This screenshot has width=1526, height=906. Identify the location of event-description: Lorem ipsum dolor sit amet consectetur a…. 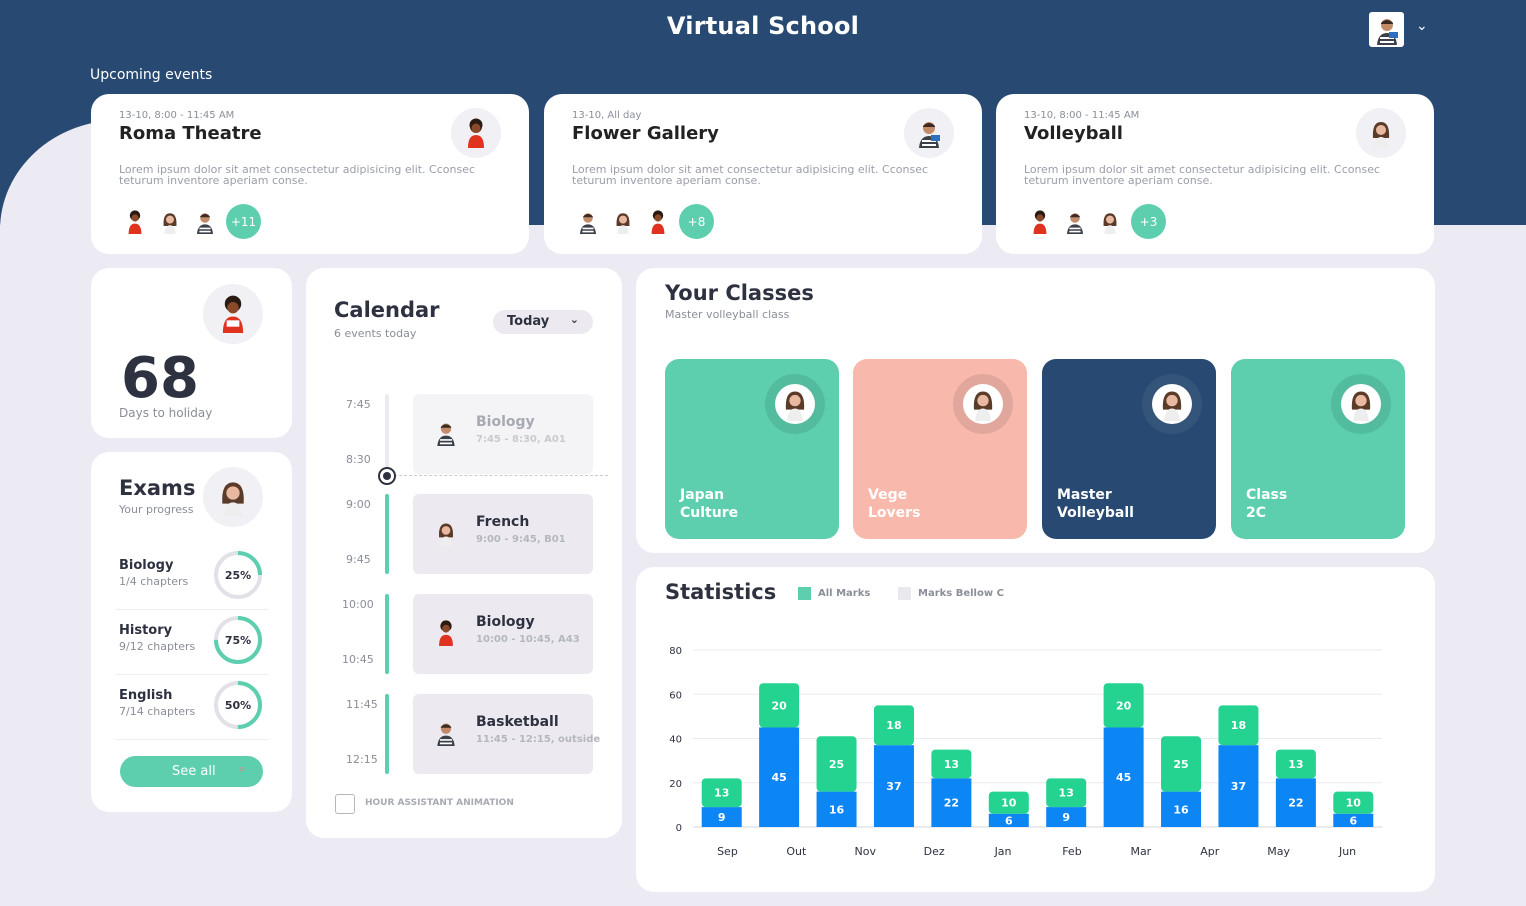
(297, 175).